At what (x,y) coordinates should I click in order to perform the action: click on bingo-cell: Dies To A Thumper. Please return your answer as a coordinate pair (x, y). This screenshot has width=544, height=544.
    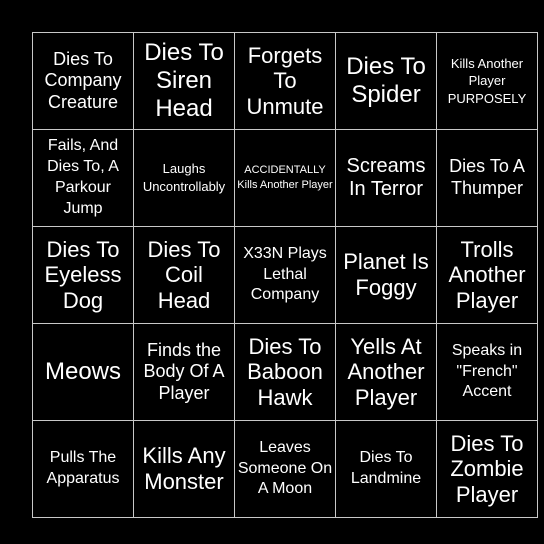
    Looking at the image, I should click on (487, 178).